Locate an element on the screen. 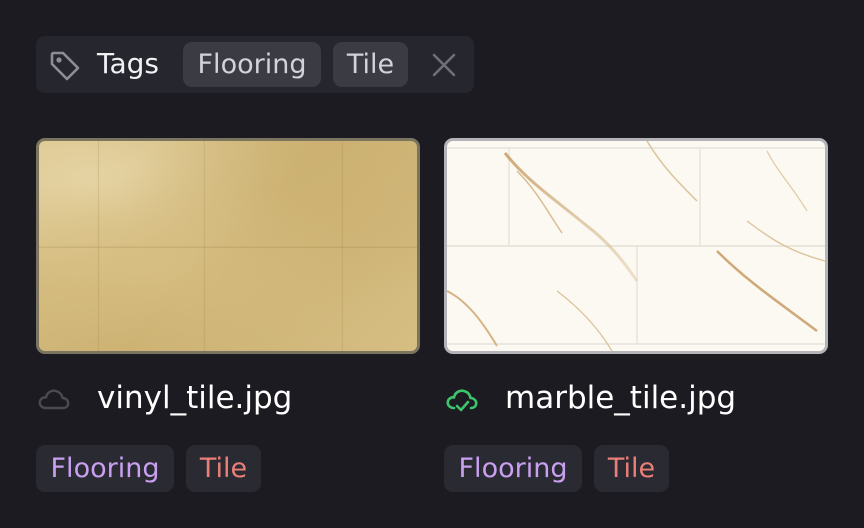  tag-filter-bar: Tags Flooring Tile is located at coordinates (255, 64).